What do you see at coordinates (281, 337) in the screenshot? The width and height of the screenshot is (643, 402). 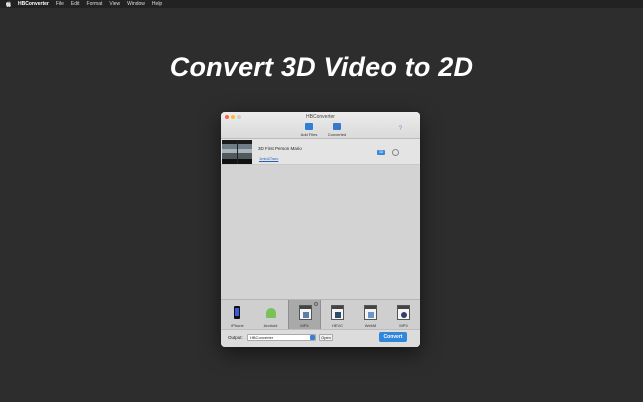 I see `output-folder-select: HBConverter` at bounding box center [281, 337].